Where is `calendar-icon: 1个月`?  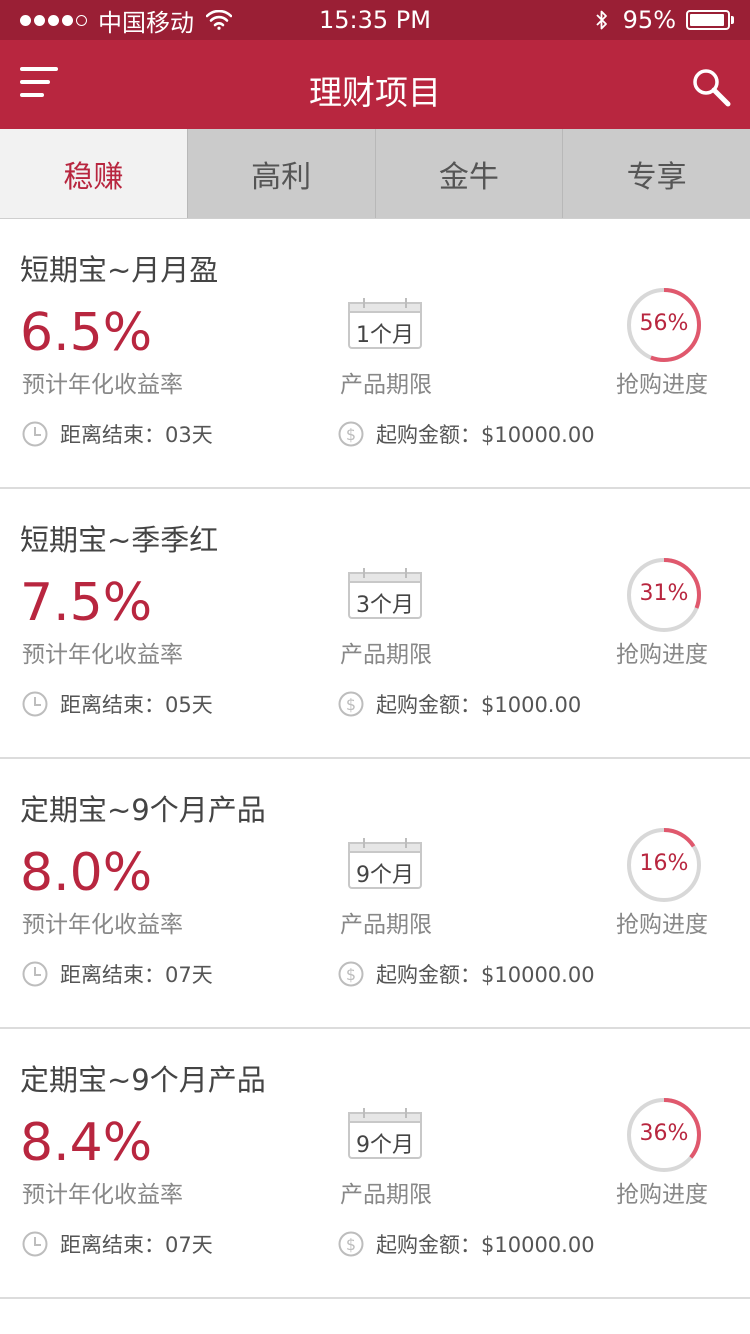
calendar-icon: 1个月 is located at coordinates (385, 323).